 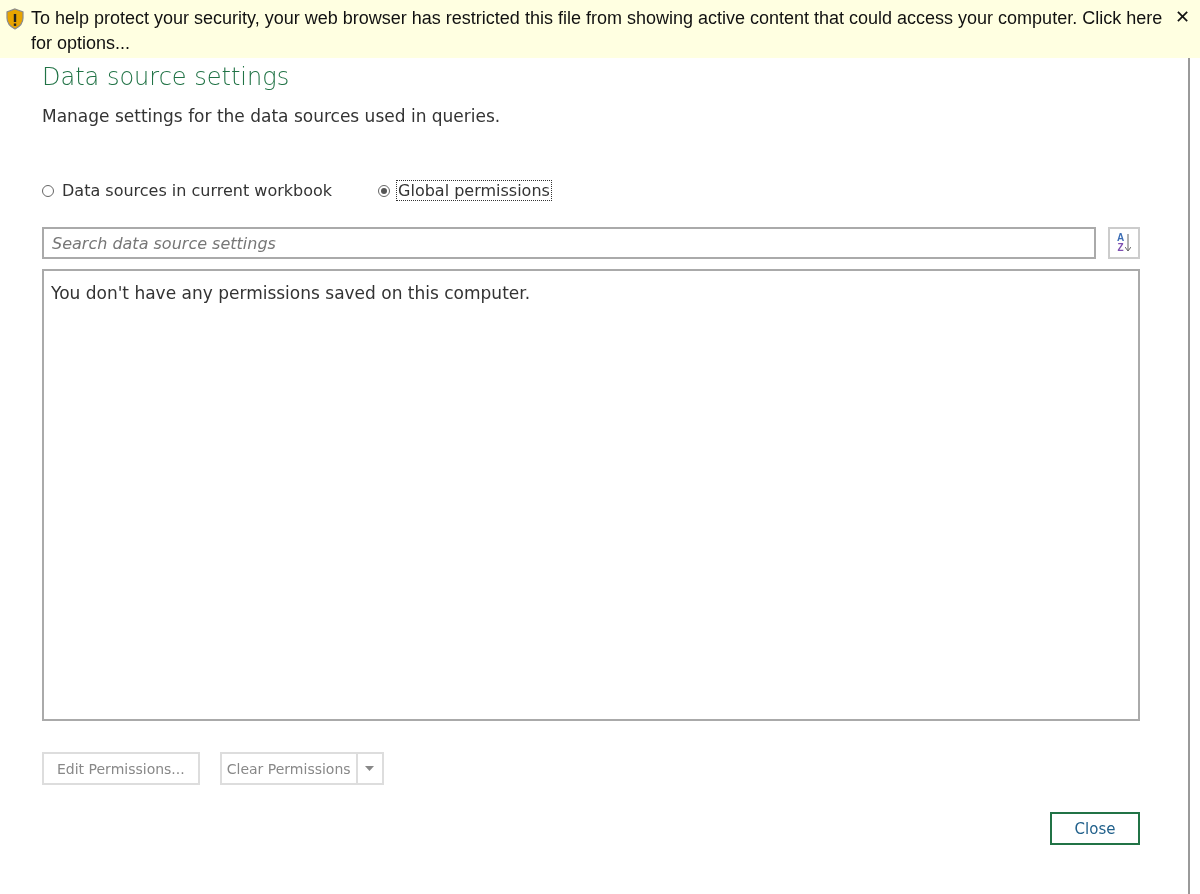 What do you see at coordinates (15, 19) in the screenshot?
I see `warning-shield-icon` at bounding box center [15, 19].